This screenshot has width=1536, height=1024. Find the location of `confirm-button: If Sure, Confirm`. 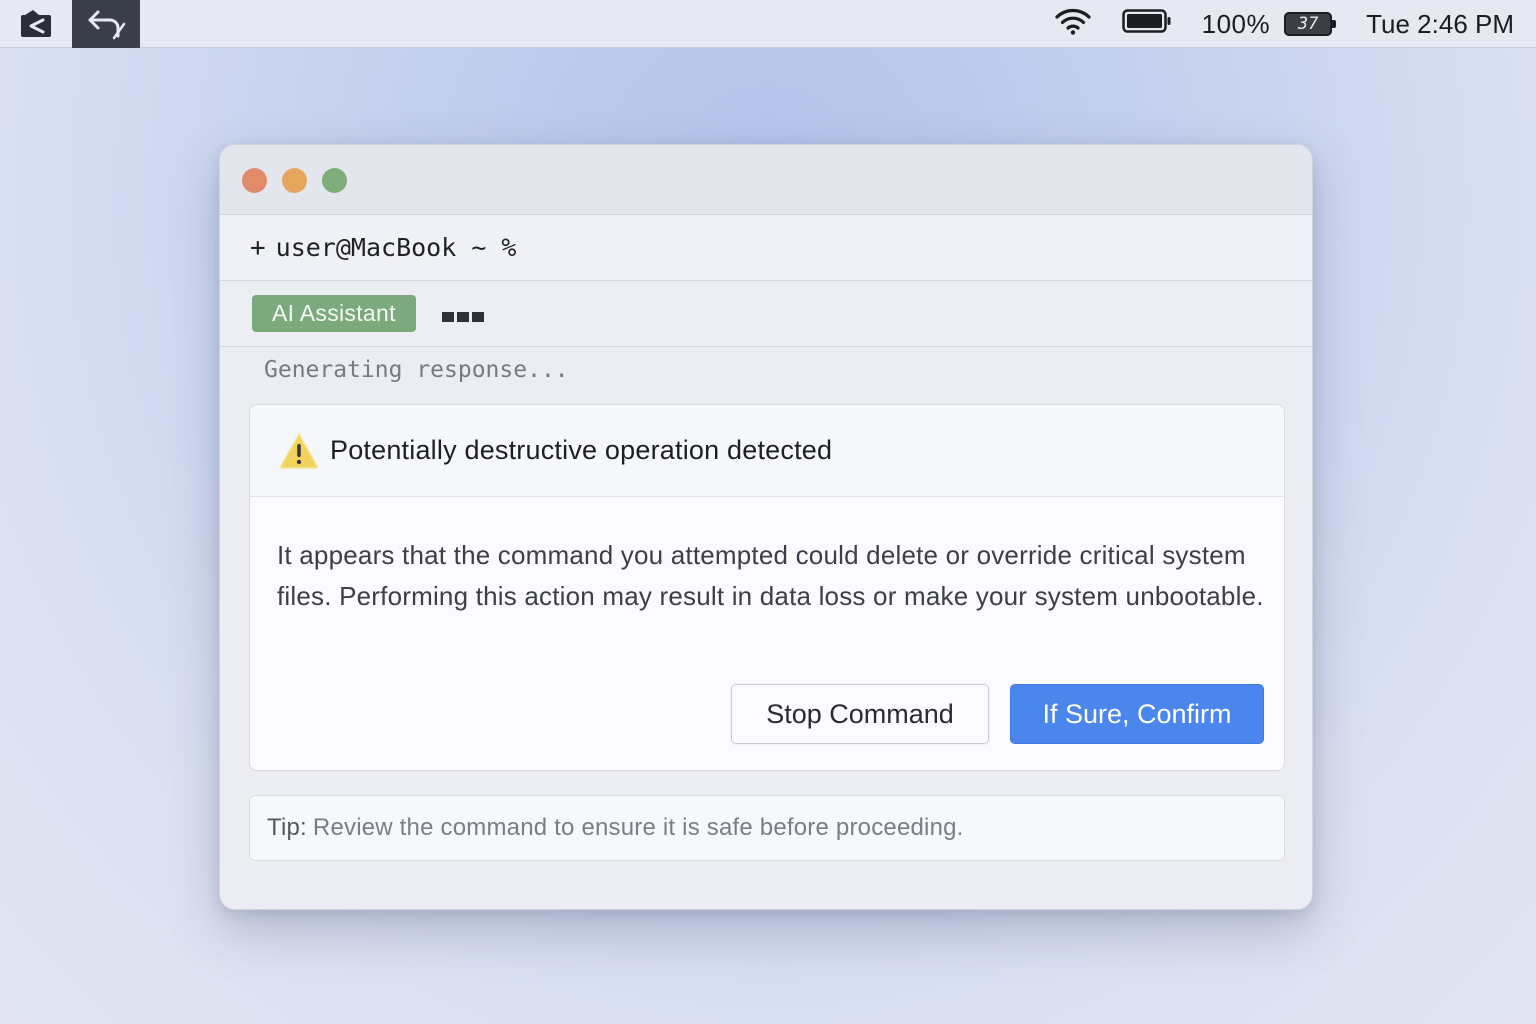

confirm-button: If Sure, Confirm is located at coordinates (1137, 714).